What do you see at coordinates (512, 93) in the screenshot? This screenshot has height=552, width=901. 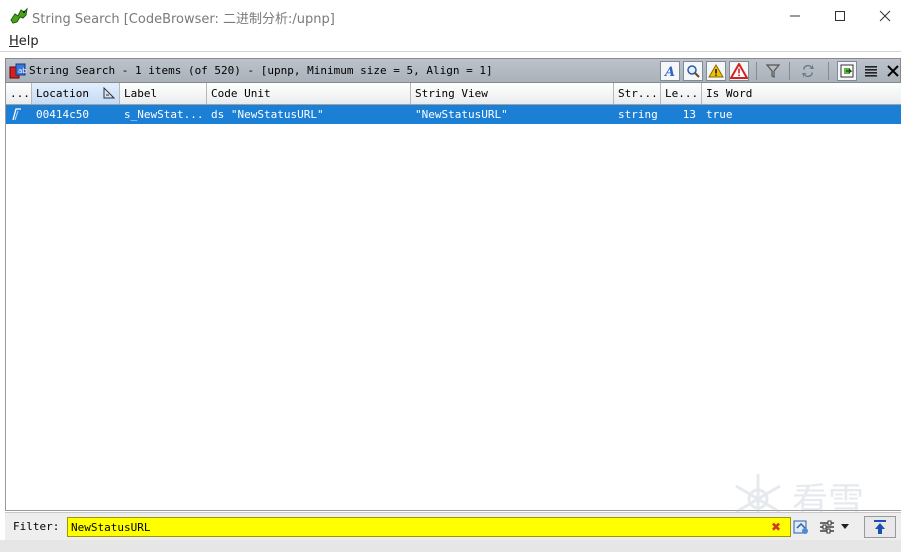 I see `column-header-string-view: String View` at bounding box center [512, 93].